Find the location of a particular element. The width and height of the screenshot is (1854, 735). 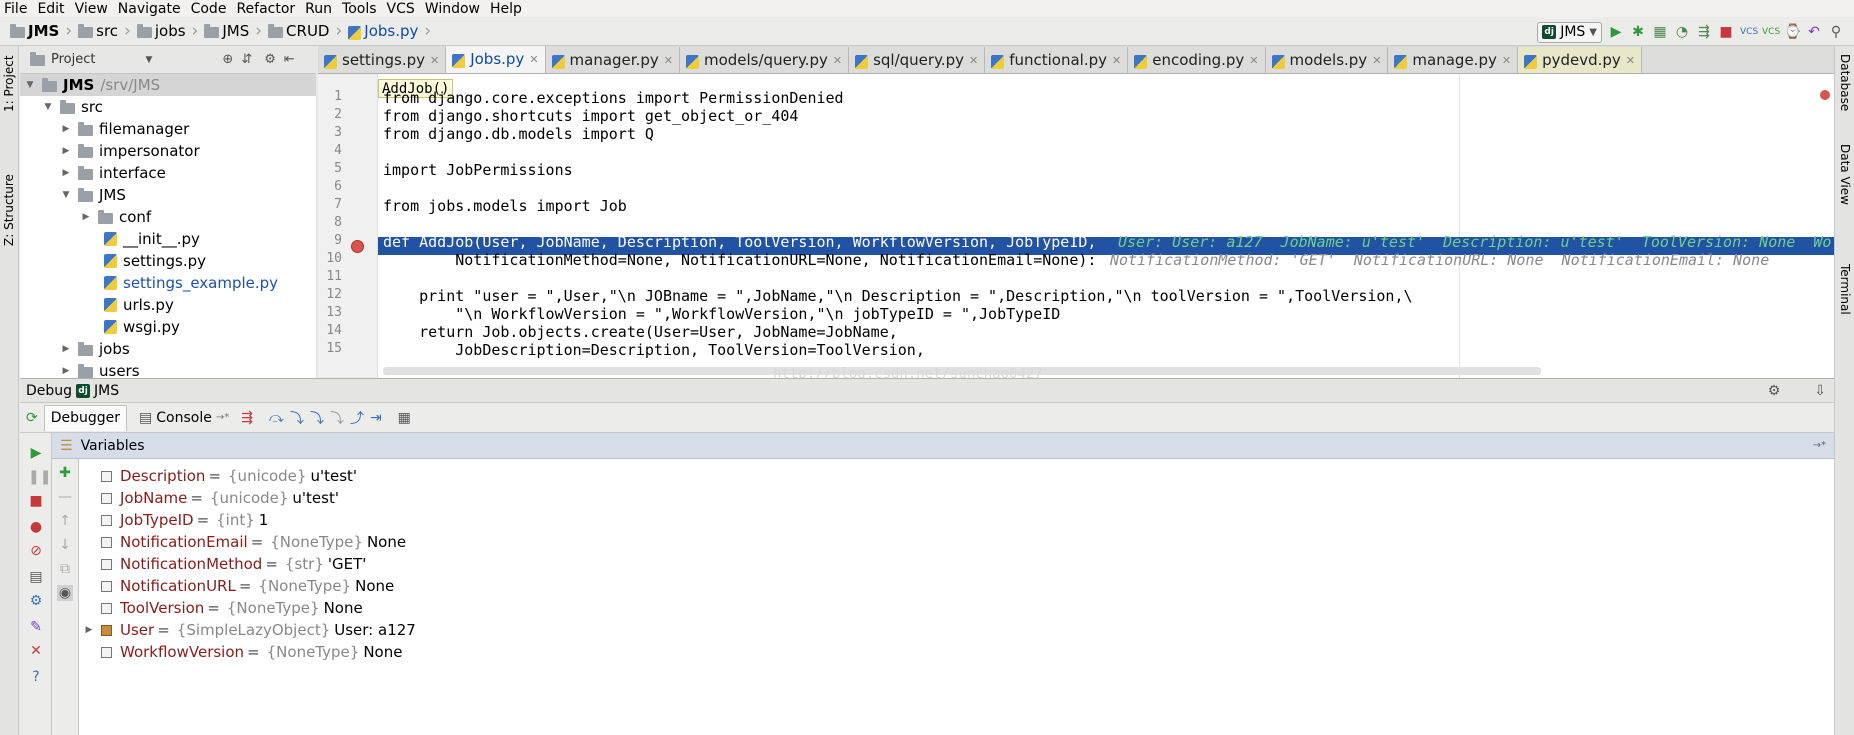

breadcrumb-item: src › is located at coordinates (101, 31).